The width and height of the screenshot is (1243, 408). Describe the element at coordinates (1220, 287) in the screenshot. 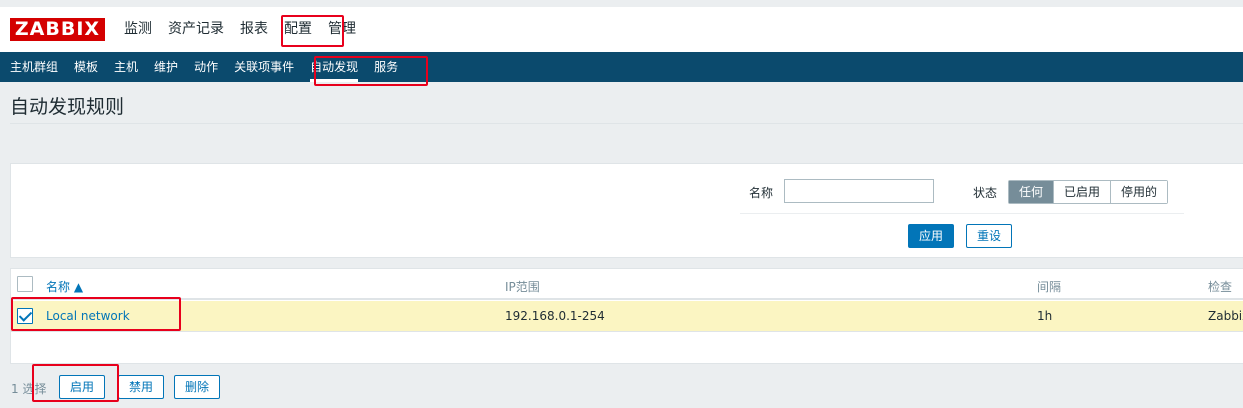

I see `column-checks: 检查` at that location.